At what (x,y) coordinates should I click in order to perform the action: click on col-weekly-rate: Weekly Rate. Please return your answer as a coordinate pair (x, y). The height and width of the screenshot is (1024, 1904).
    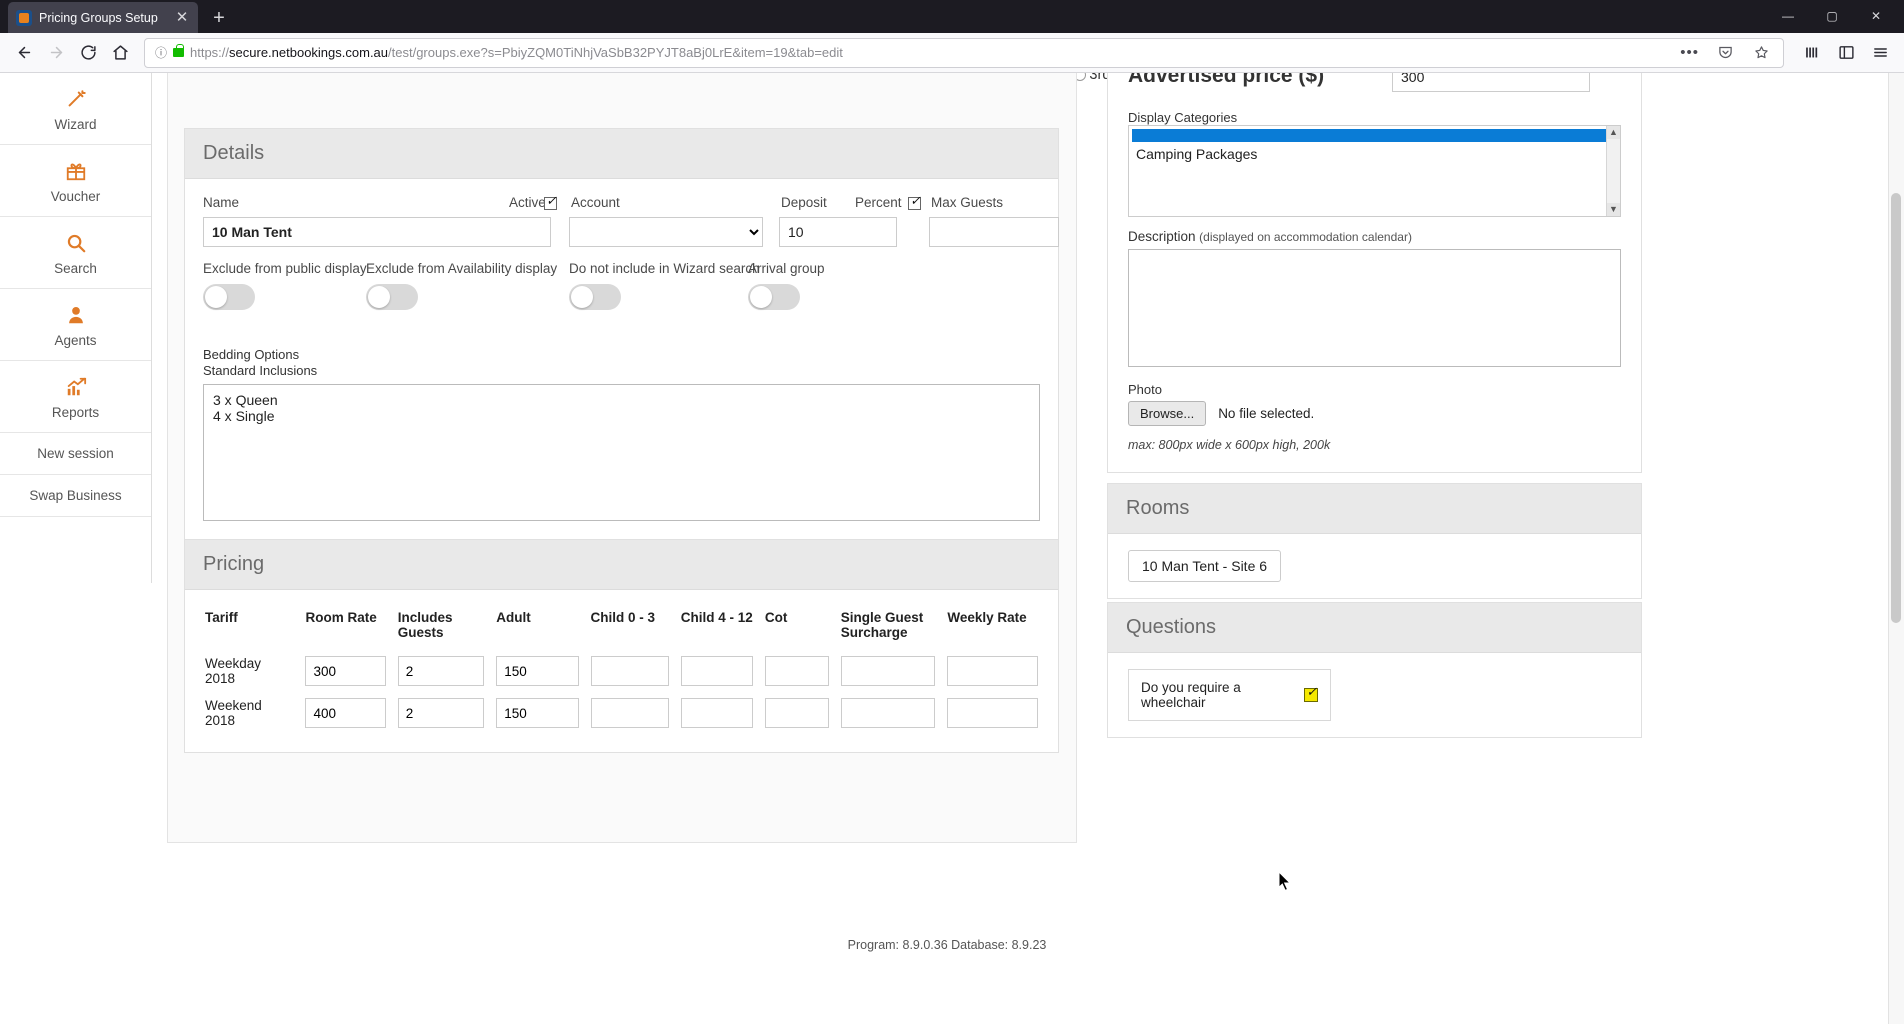
    Looking at the image, I should click on (987, 617).